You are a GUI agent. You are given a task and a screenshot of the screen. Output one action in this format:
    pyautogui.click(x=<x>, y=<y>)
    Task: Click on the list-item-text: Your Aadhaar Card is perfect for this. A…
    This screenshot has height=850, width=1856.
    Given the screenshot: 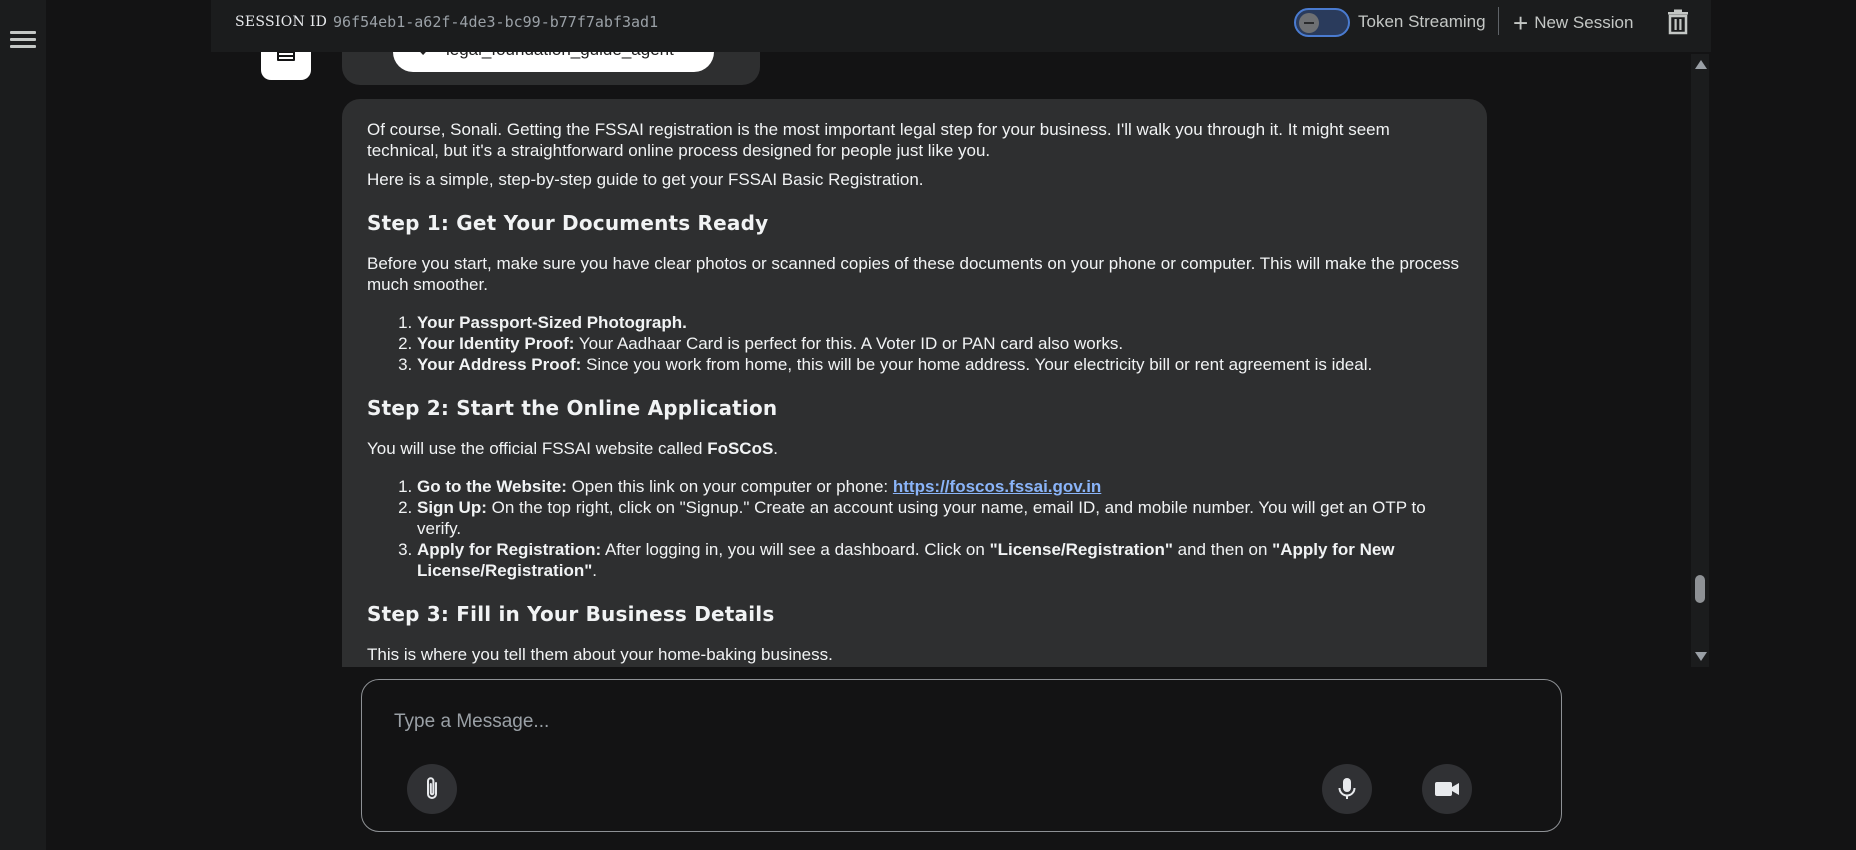 What is the action you would take?
    pyautogui.click(x=849, y=343)
    